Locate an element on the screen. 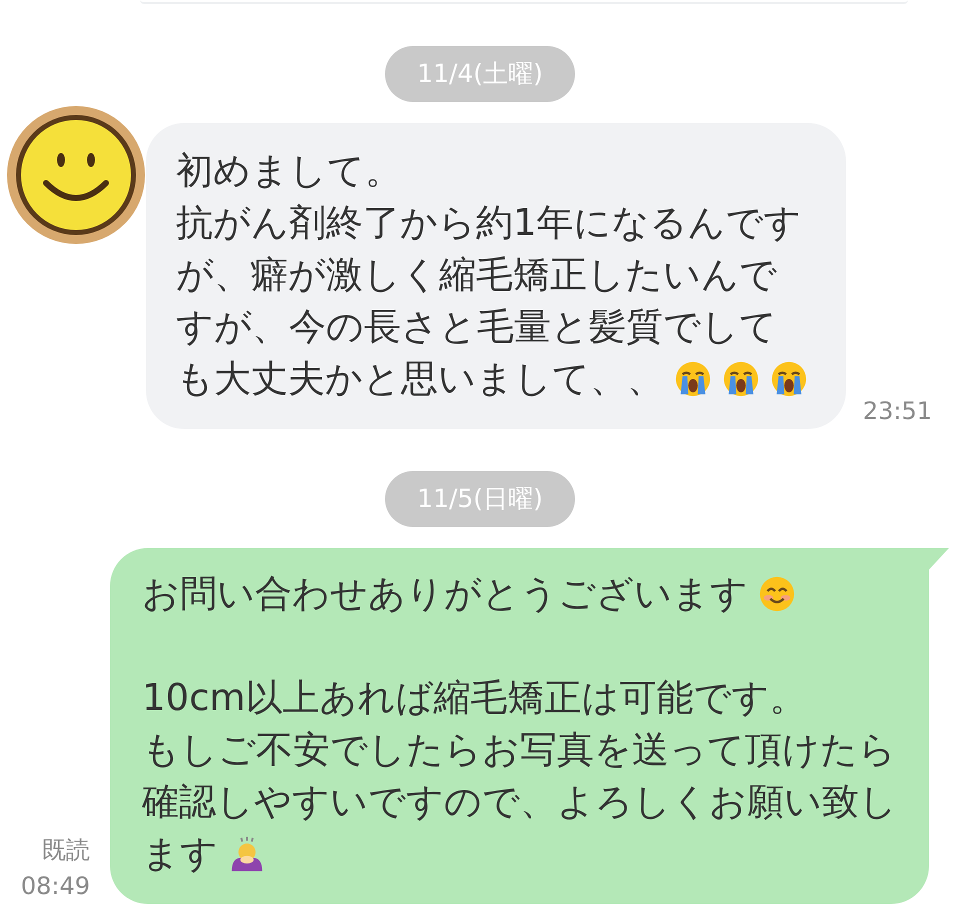  message-time: 08:49 is located at coordinates (55, 886).